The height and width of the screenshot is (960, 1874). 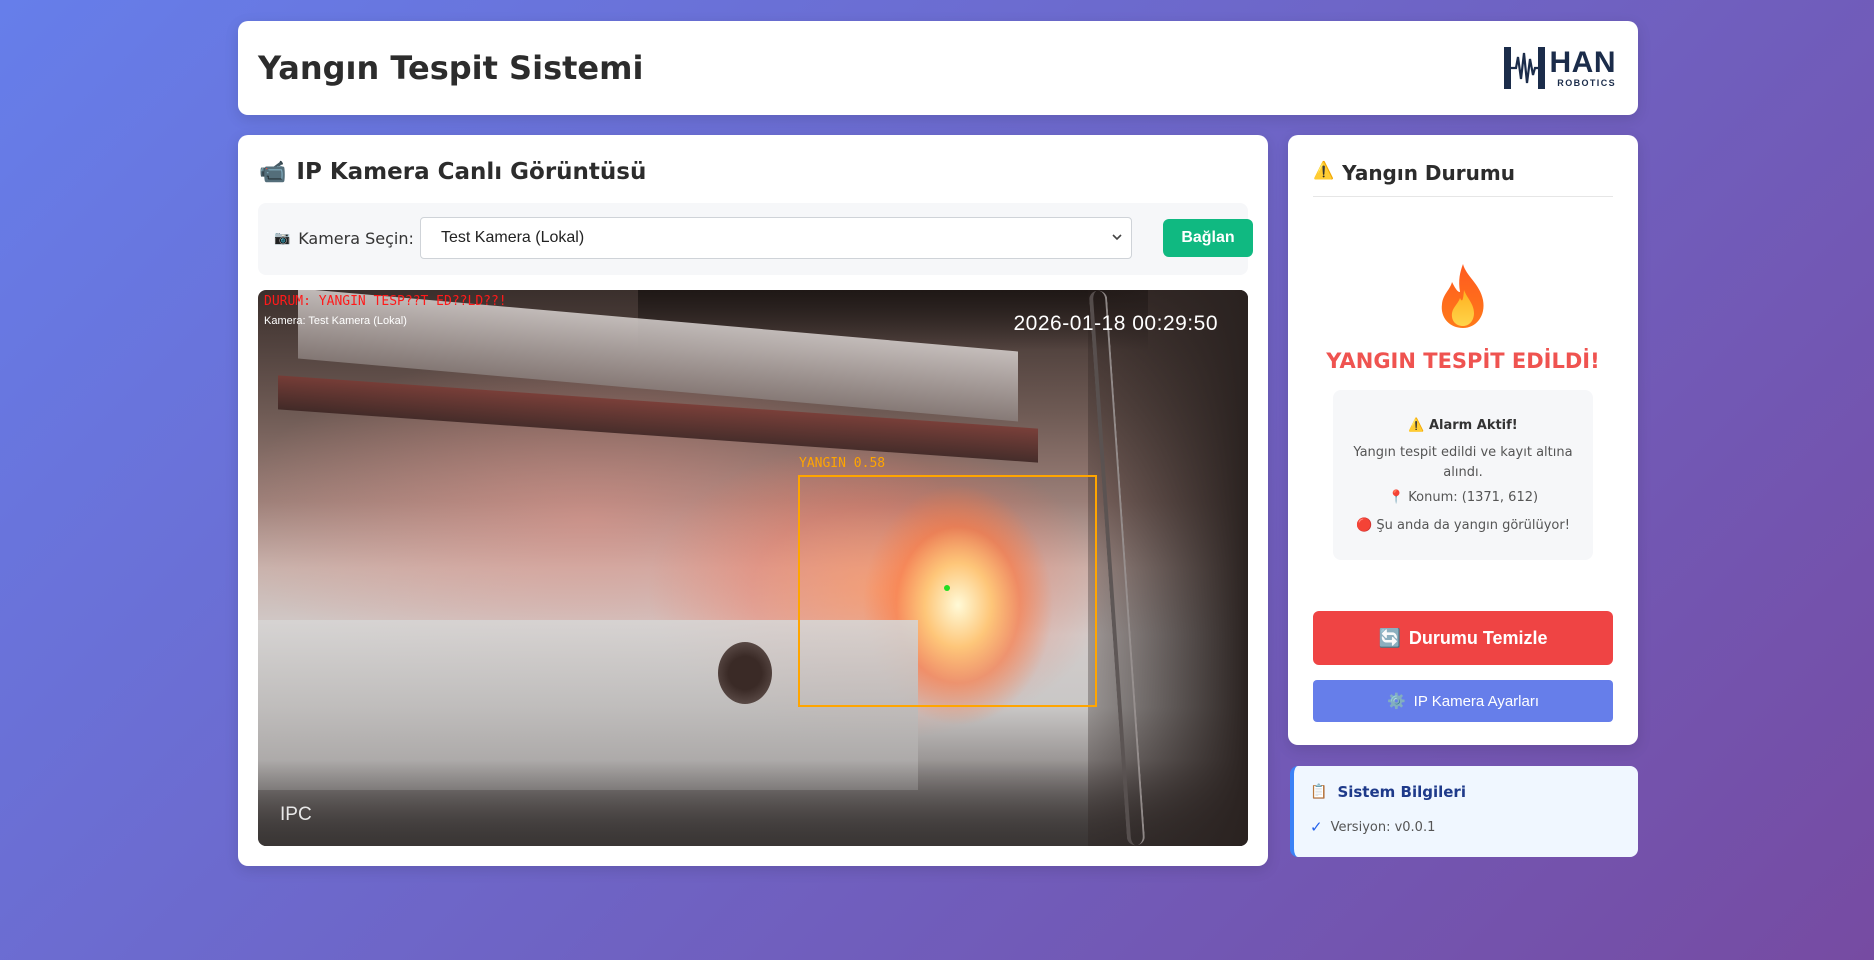 I want to click on detection-bounding-box, so click(x=947, y=591).